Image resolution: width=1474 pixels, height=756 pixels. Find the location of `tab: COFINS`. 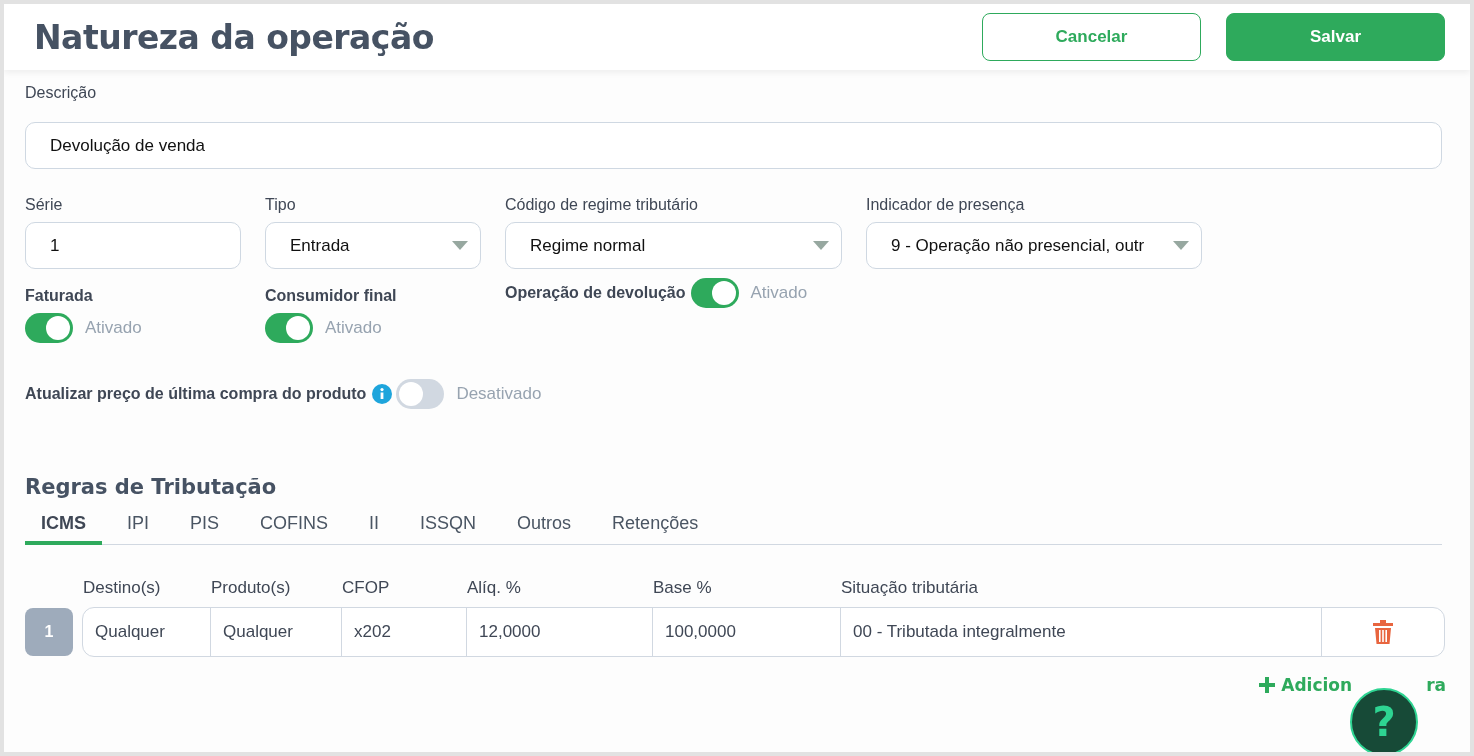

tab: COFINS is located at coordinates (294, 527).